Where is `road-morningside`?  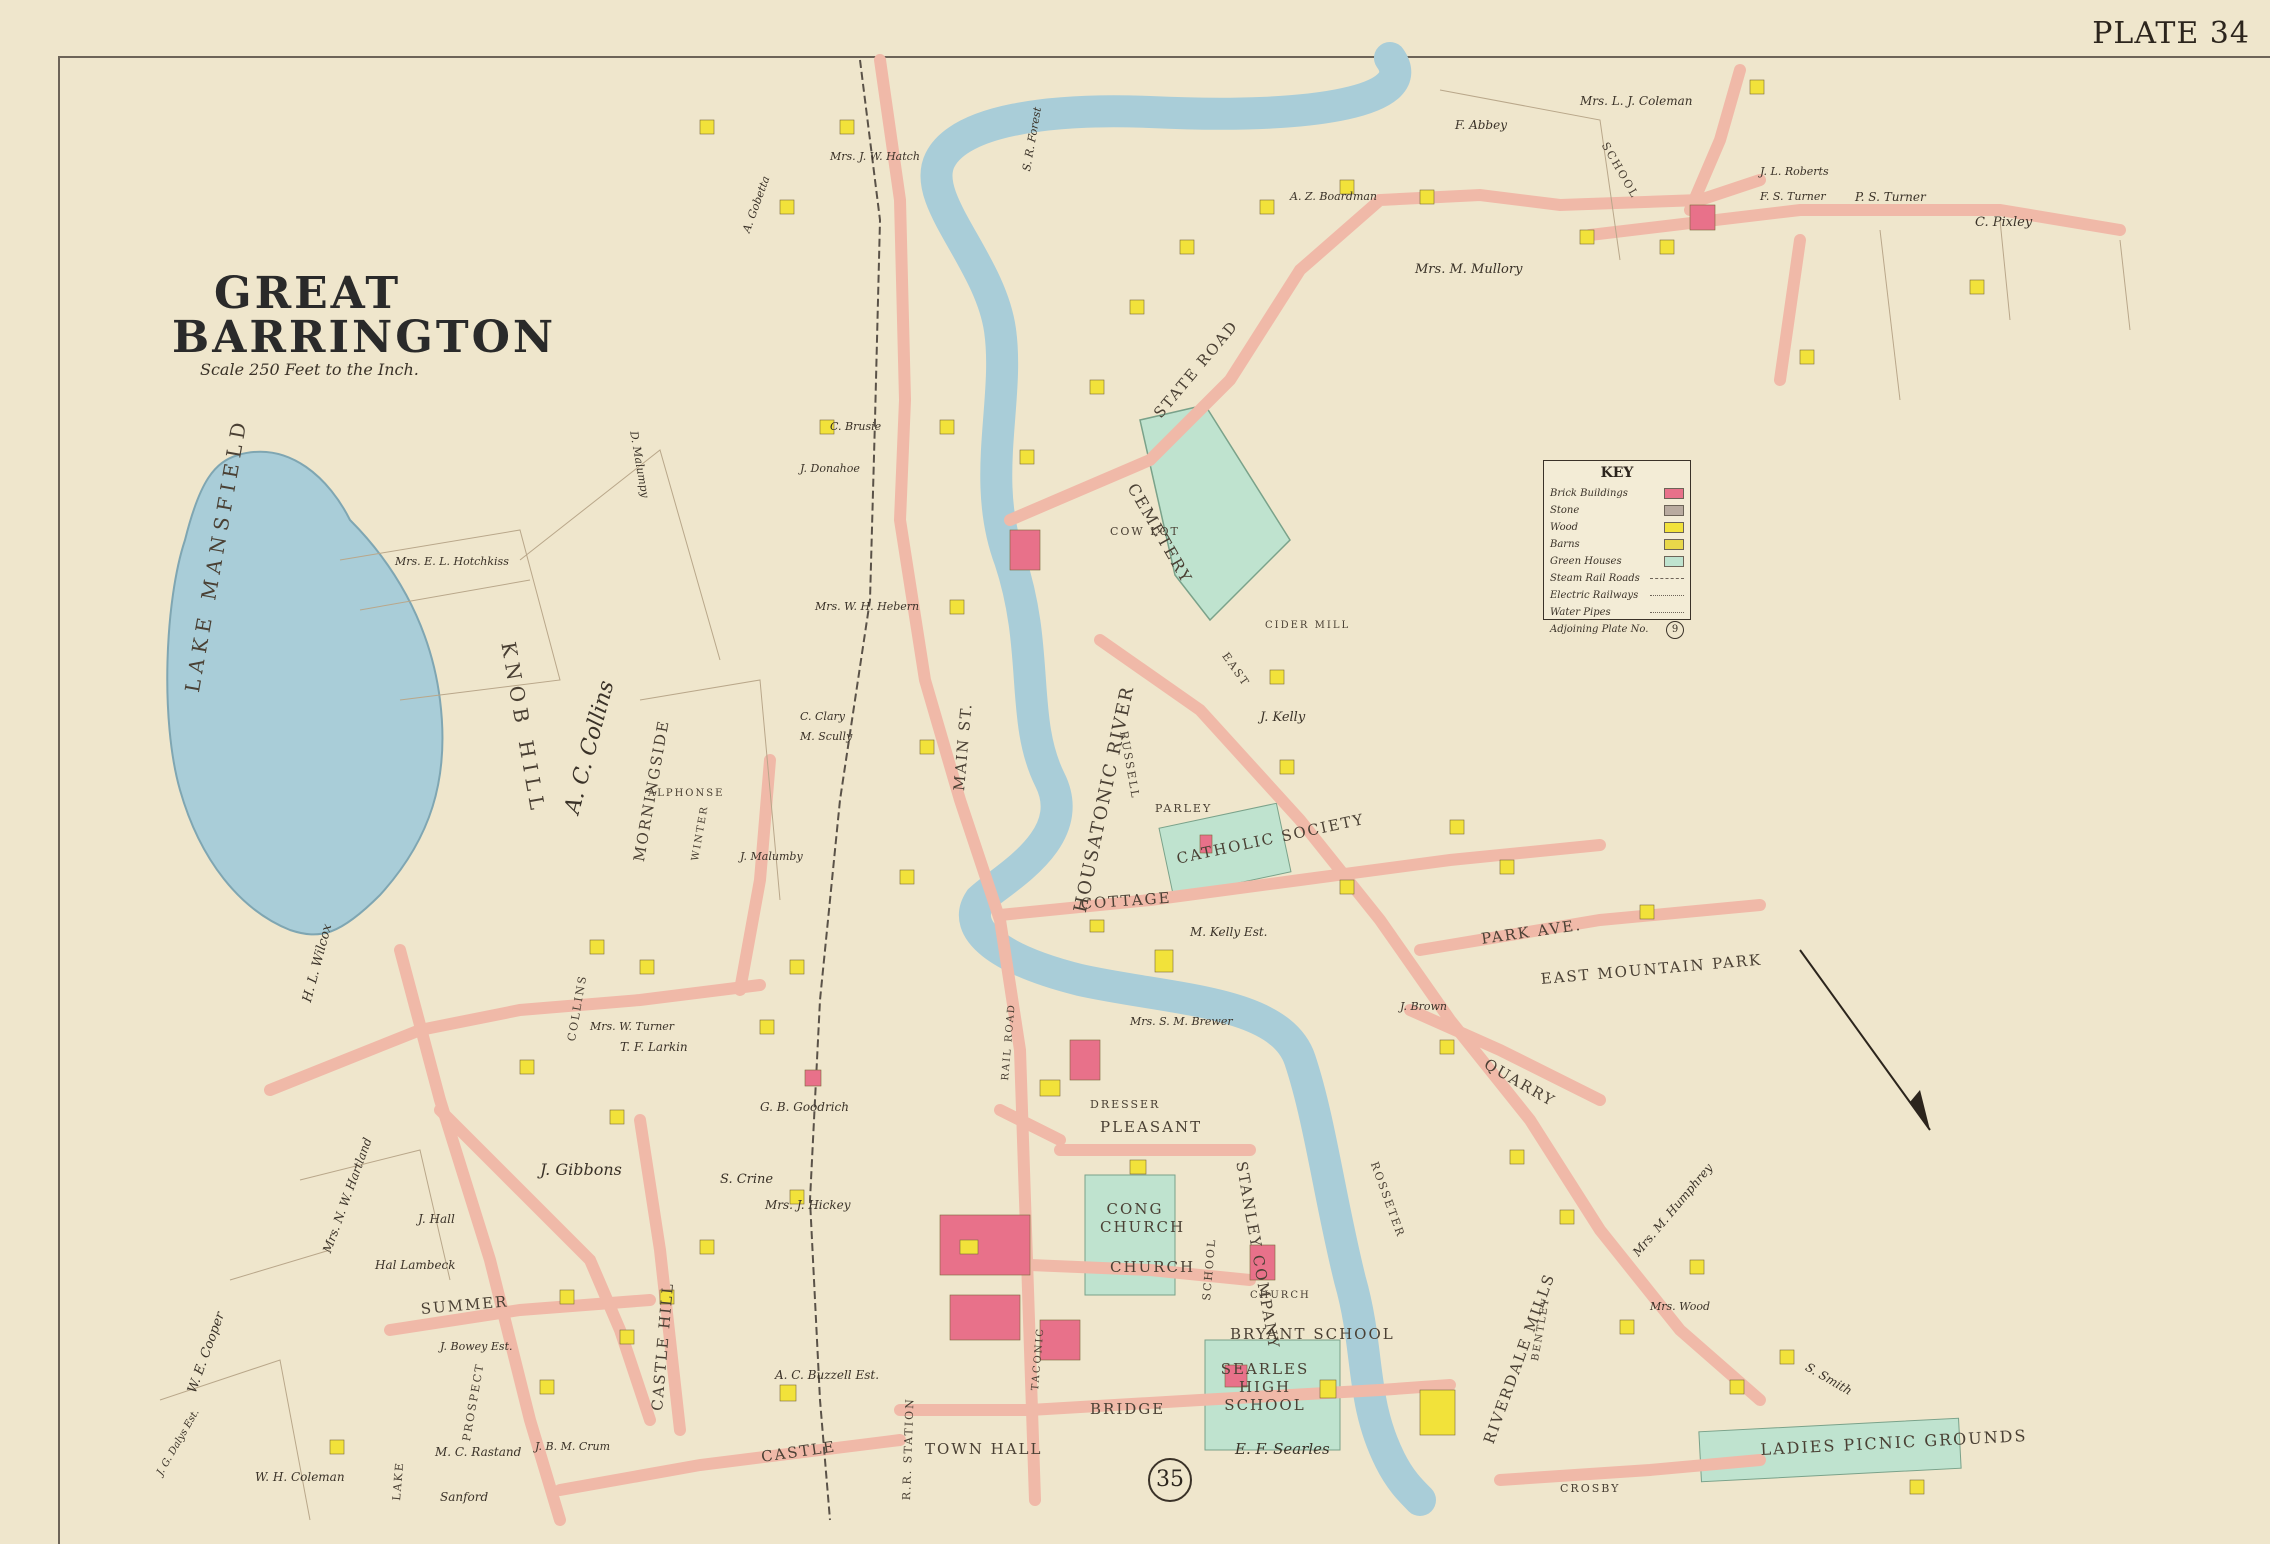
road-morningside is located at coordinates (755, 875).